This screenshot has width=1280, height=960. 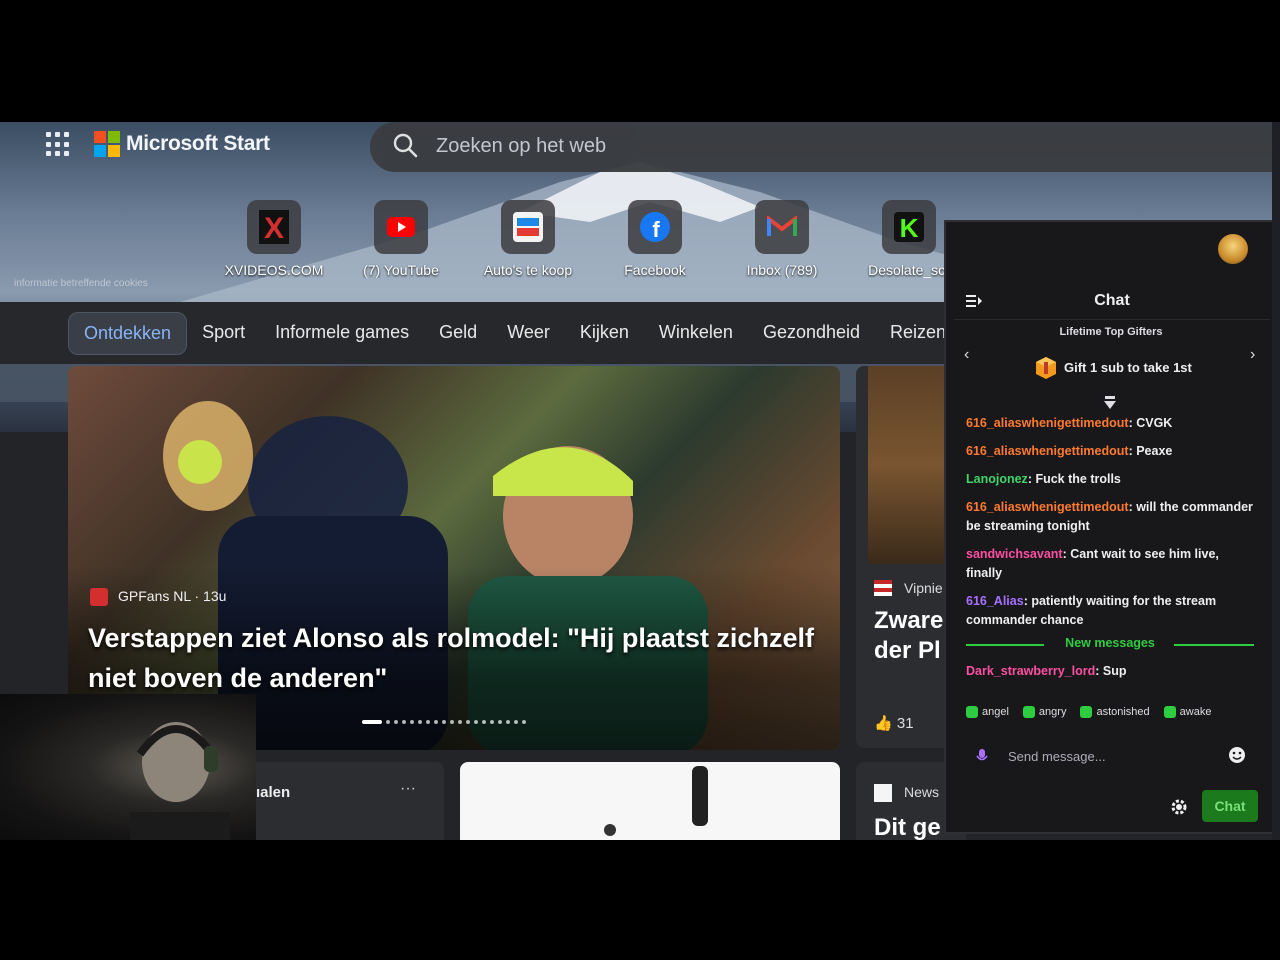 What do you see at coordinates (1074, 479) in the screenshot?
I see `chat-text: : Fuck the trolls` at bounding box center [1074, 479].